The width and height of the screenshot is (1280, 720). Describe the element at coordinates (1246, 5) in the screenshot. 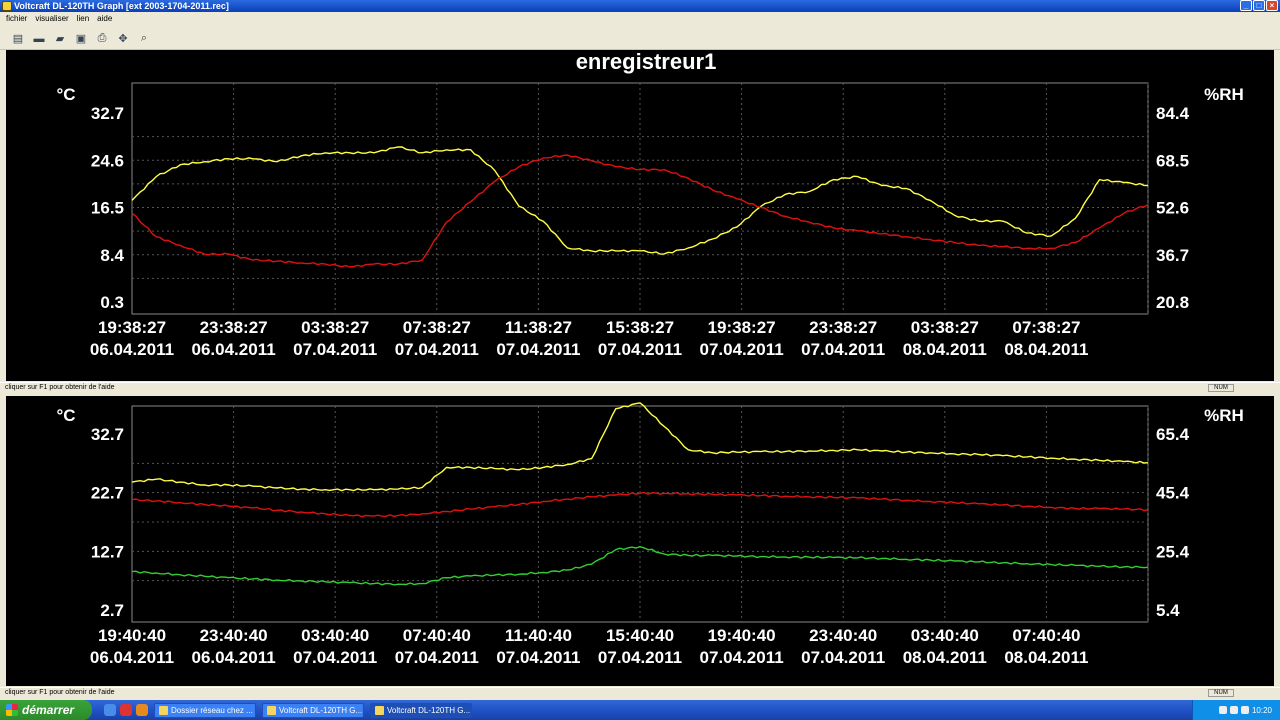

I see `minimize-button: _` at that location.